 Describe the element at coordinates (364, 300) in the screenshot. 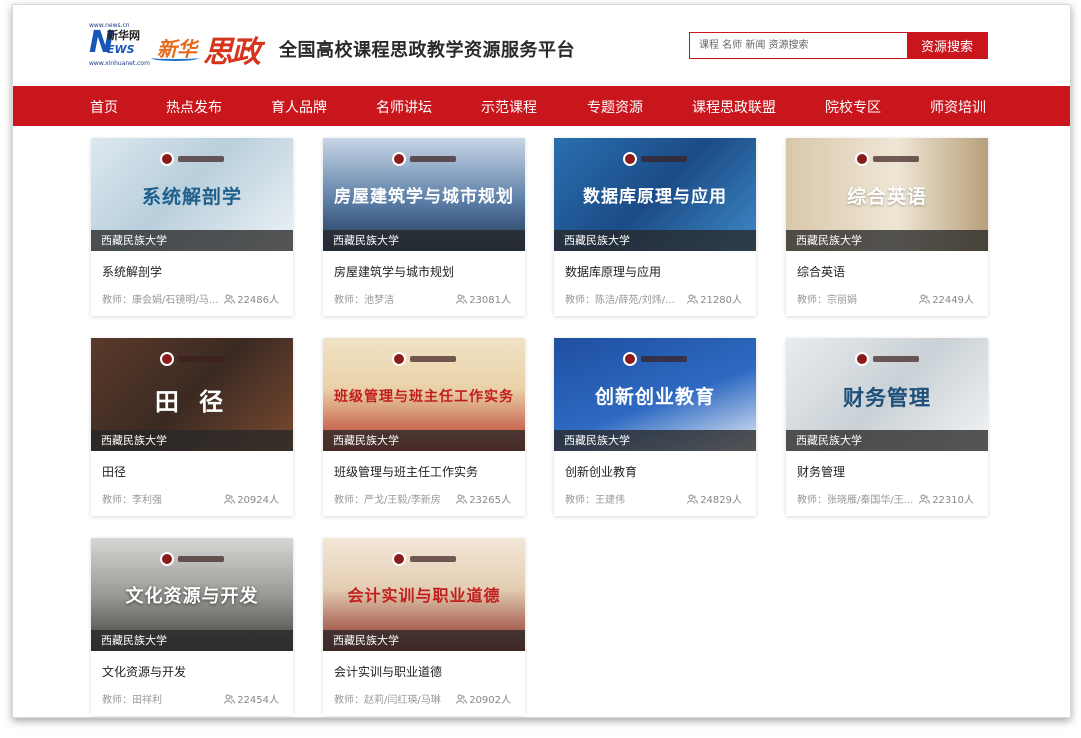

I see `course-teacher: 教师：池梦洁` at that location.